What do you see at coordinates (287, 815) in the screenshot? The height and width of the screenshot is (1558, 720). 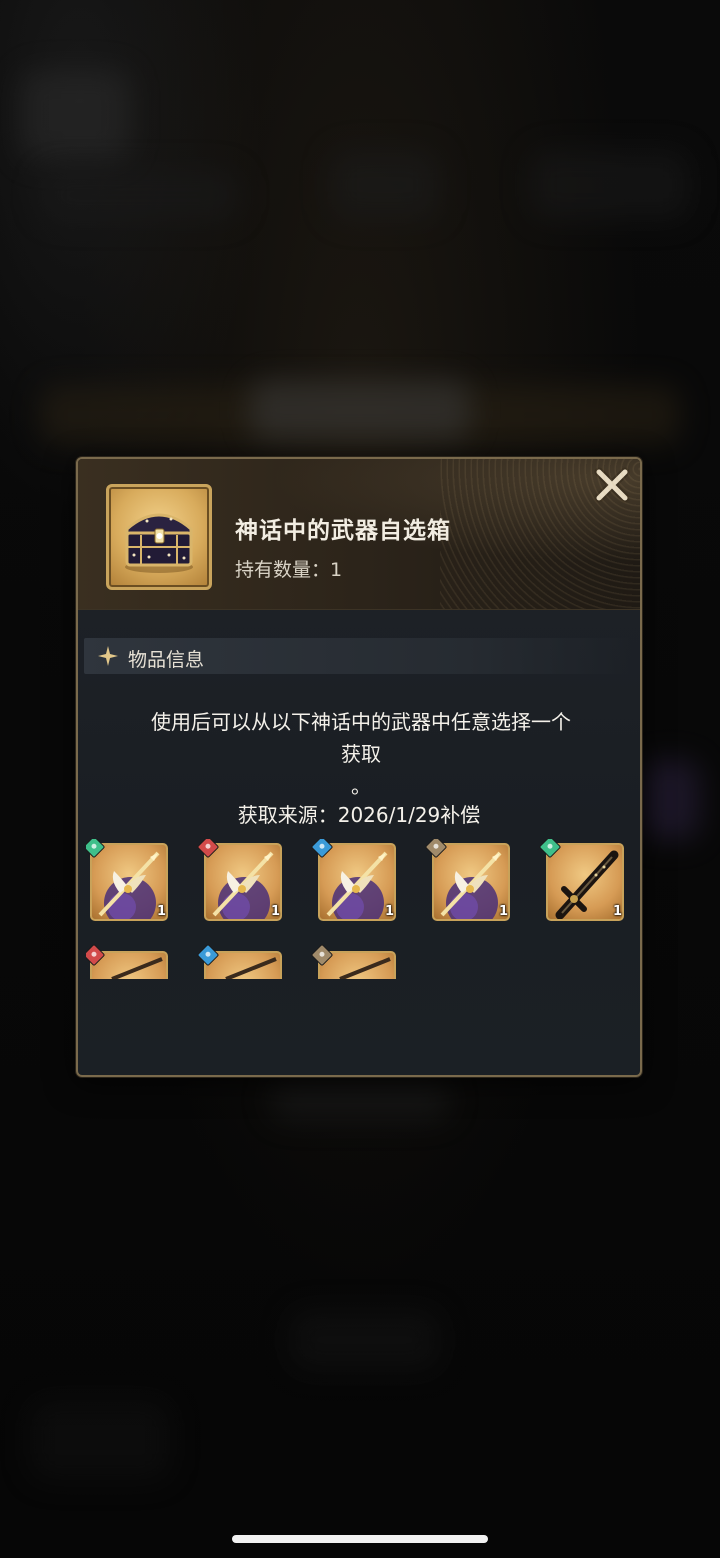 I see `source-label: 获取来源：` at bounding box center [287, 815].